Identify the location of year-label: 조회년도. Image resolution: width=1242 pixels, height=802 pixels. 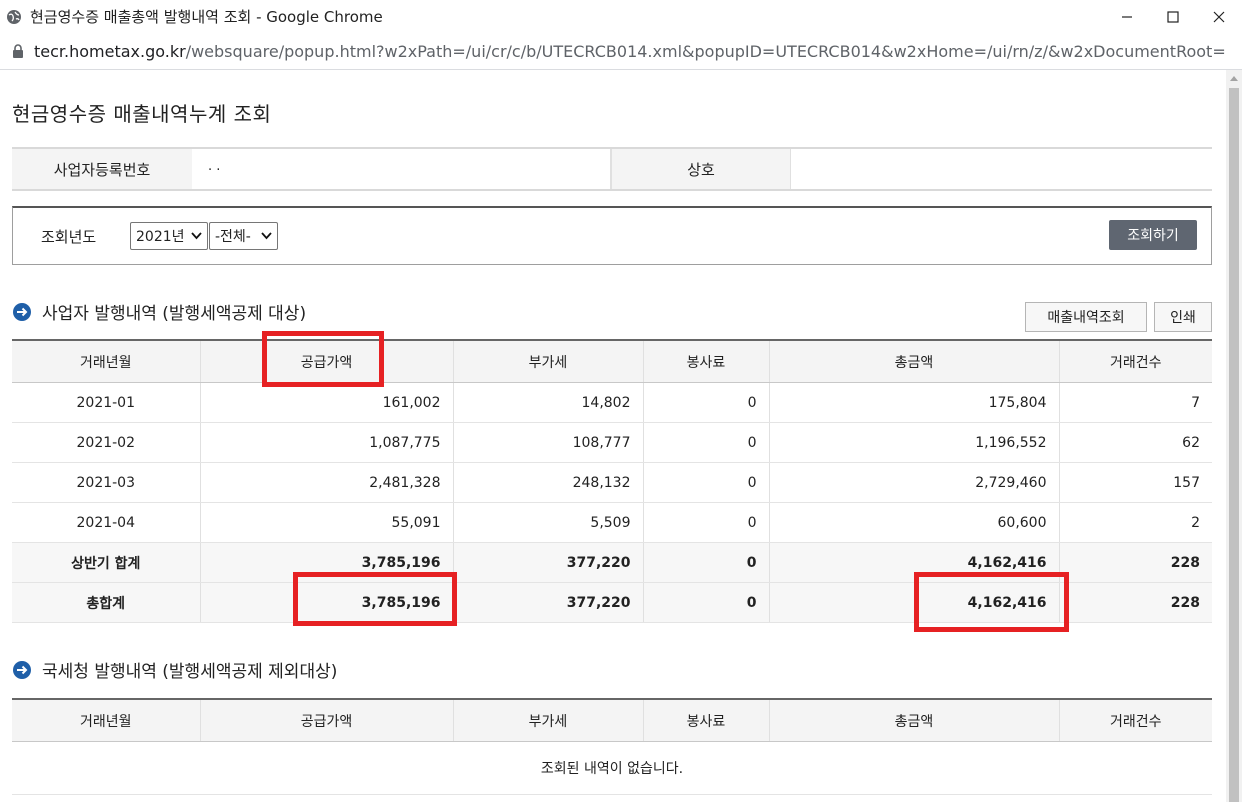
(69, 237).